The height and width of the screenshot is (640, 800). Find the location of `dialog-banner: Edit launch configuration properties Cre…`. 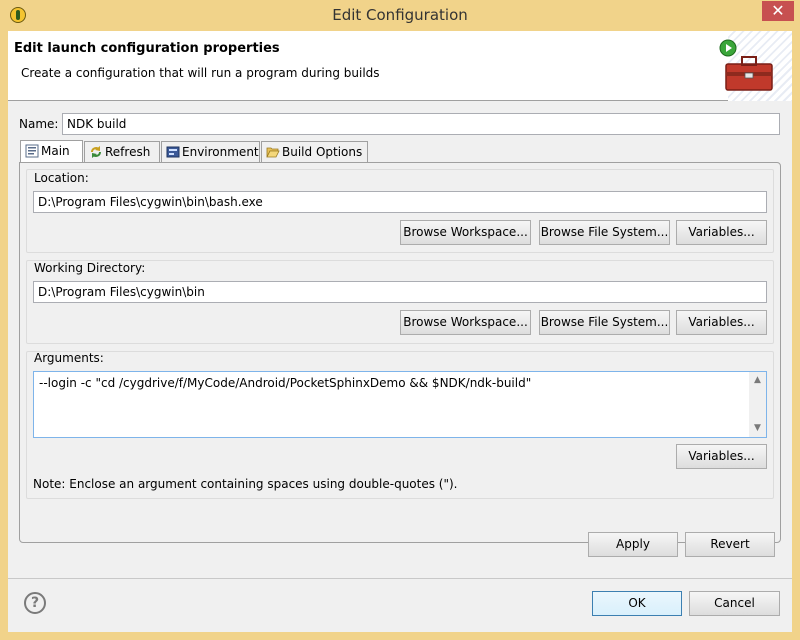

dialog-banner: Edit launch configuration properties Cre… is located at coordinates (400, 66).